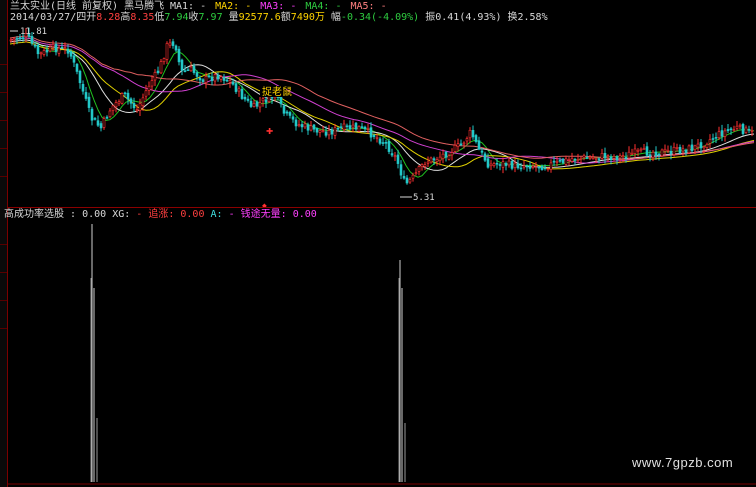 The width and height of the screenshot is (756, 487). I want to click on high-marker-label: 11.81, so click(33, 32).